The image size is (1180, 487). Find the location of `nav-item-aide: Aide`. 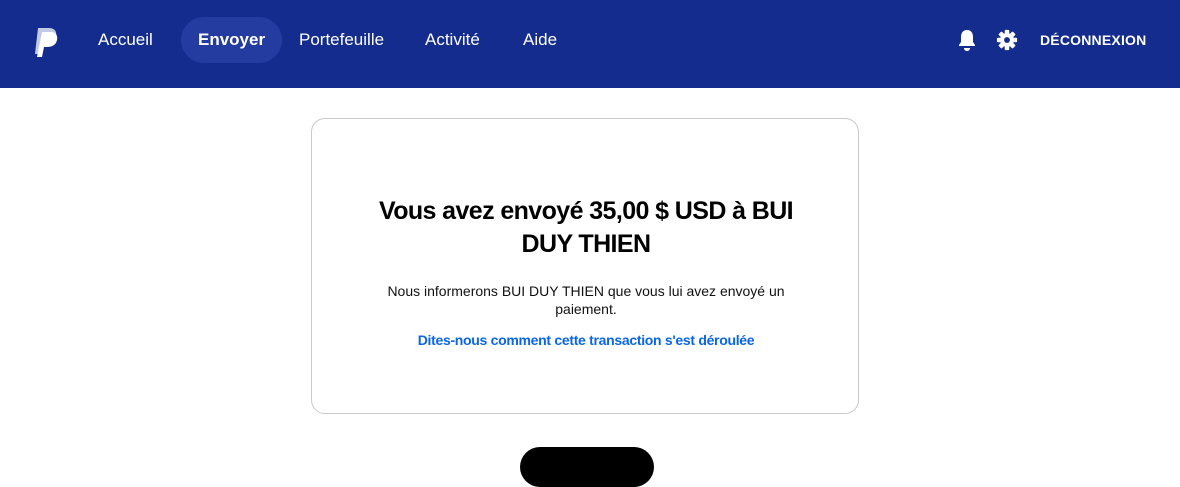

nav-item-aide: Aide is located at coordinates (540, 40).